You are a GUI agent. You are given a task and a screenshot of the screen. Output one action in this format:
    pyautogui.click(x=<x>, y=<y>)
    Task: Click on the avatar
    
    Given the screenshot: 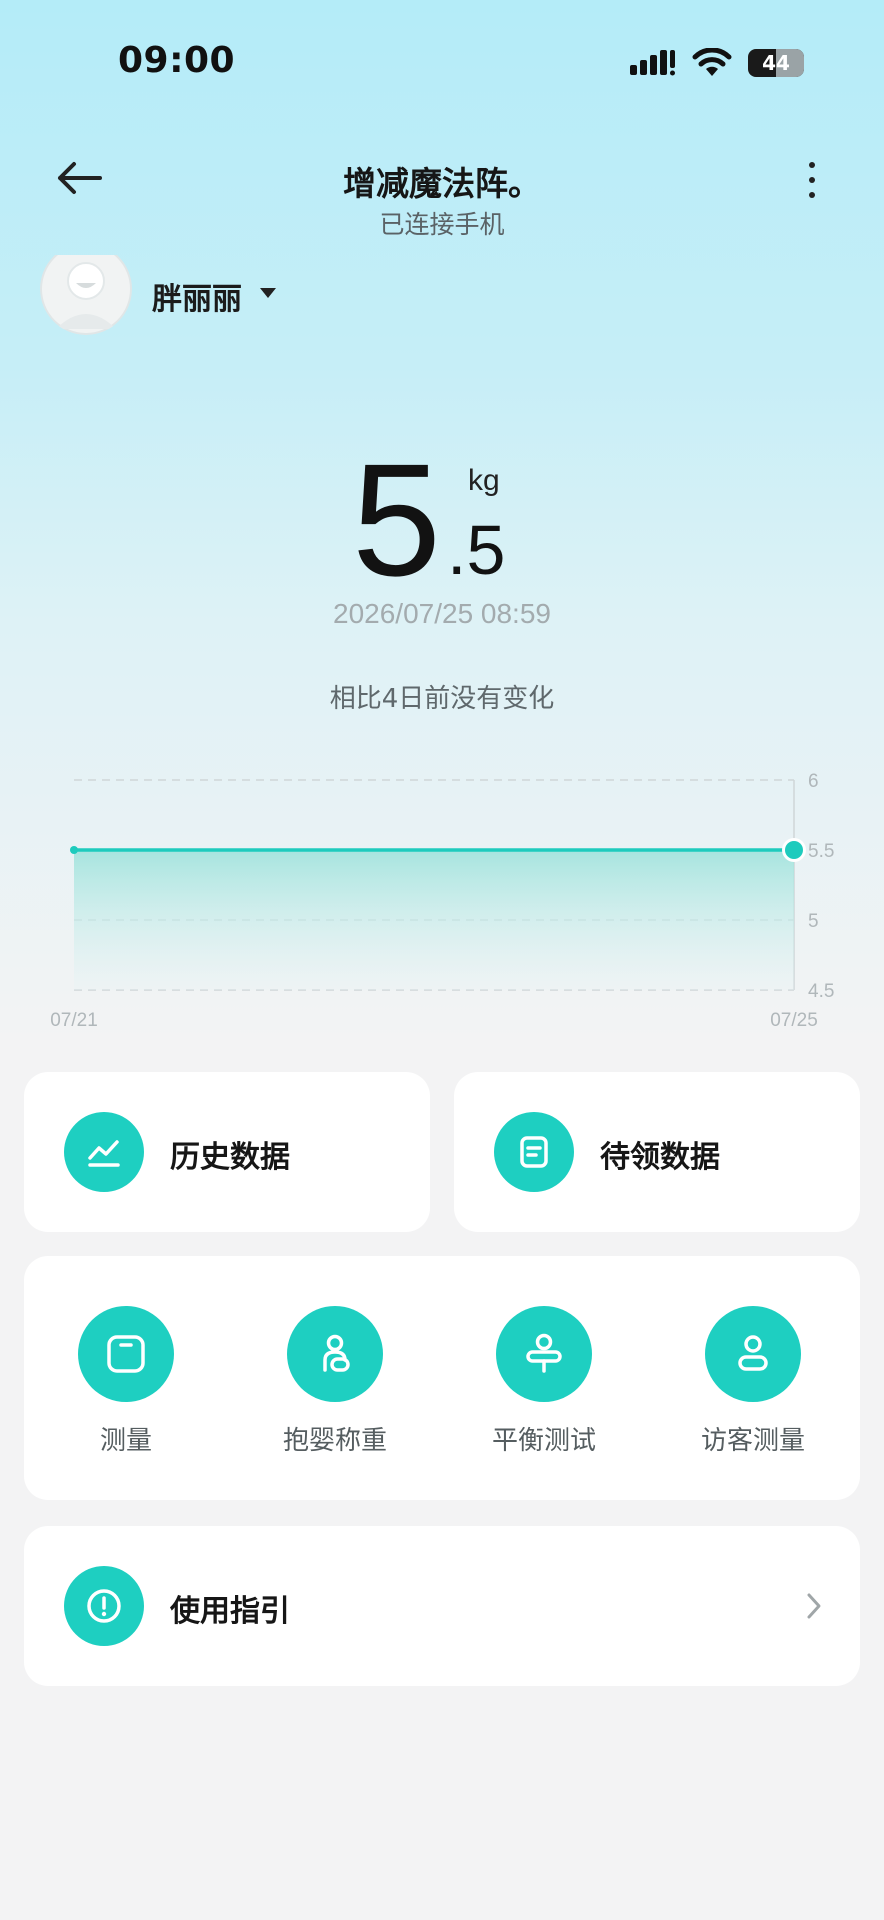 What is the action you would take?
    pyautogui.click(x=86, y=295)
    